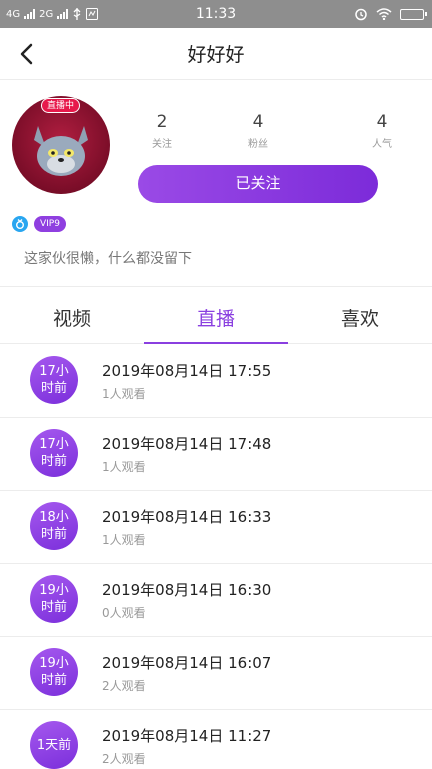 The width and height of the screenshot is (432, 769). I want to click on battery-icon, so click(413, 14).